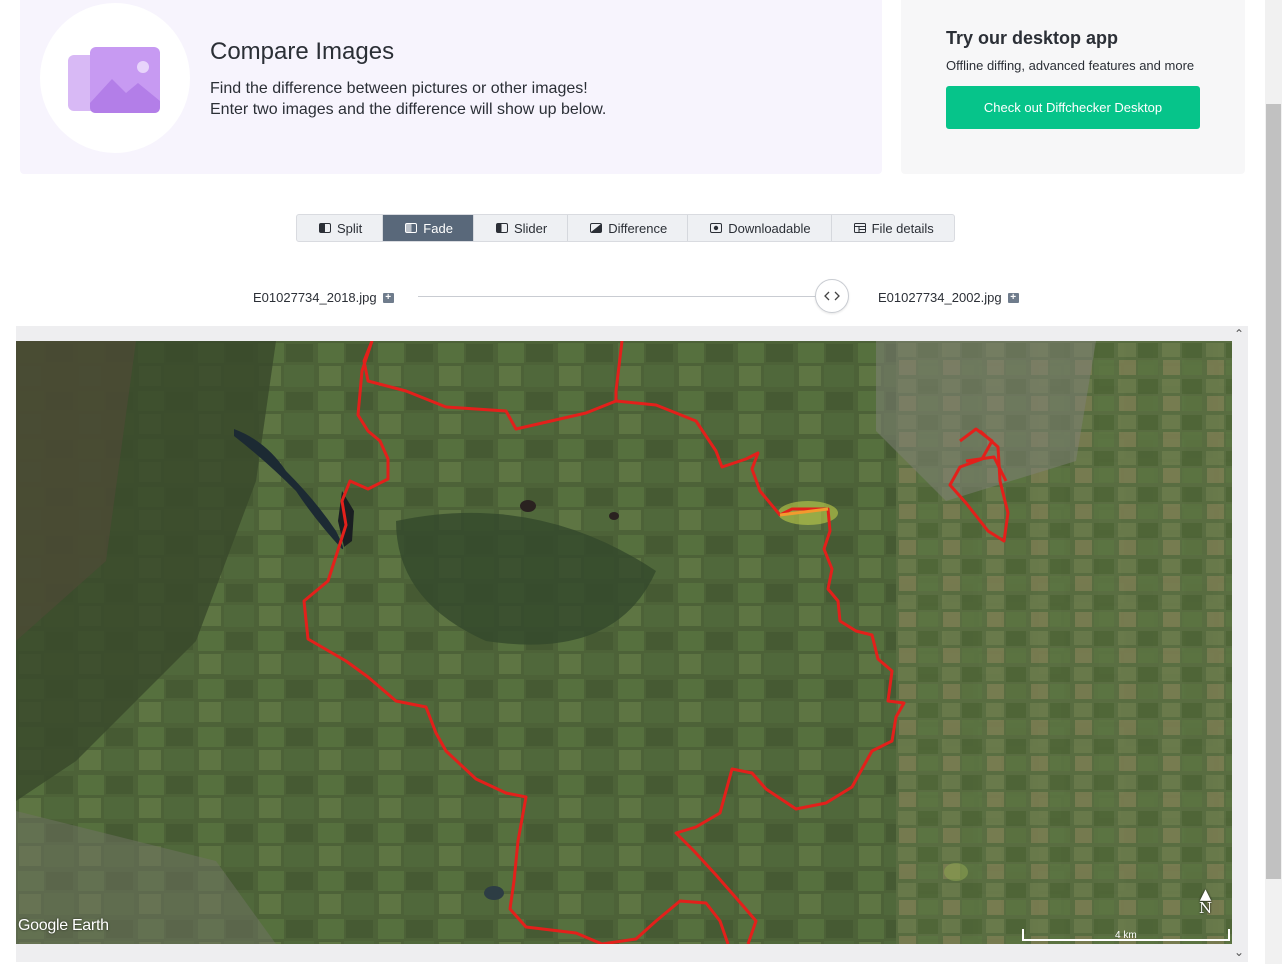 Image resolution: width=1282 pixels, height=964 pixels. I want to click on fade-slider-handle, so click(832, 296).